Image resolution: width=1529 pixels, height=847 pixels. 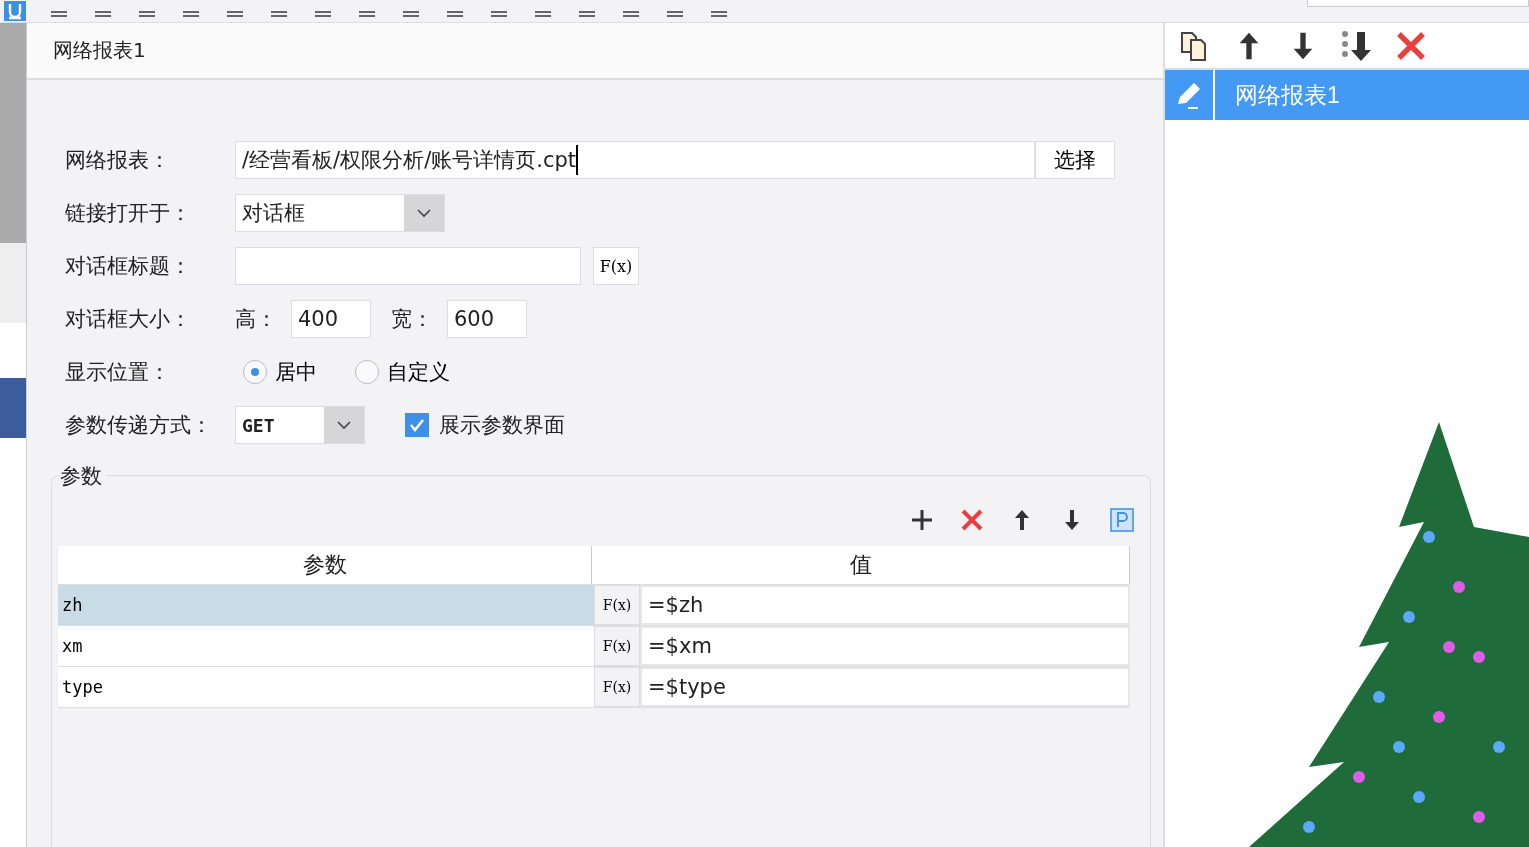 What do you see at coordinates (398, 372) in the screenshot?
I see `position-radio: 自定义` at bounding box center [398, 372].